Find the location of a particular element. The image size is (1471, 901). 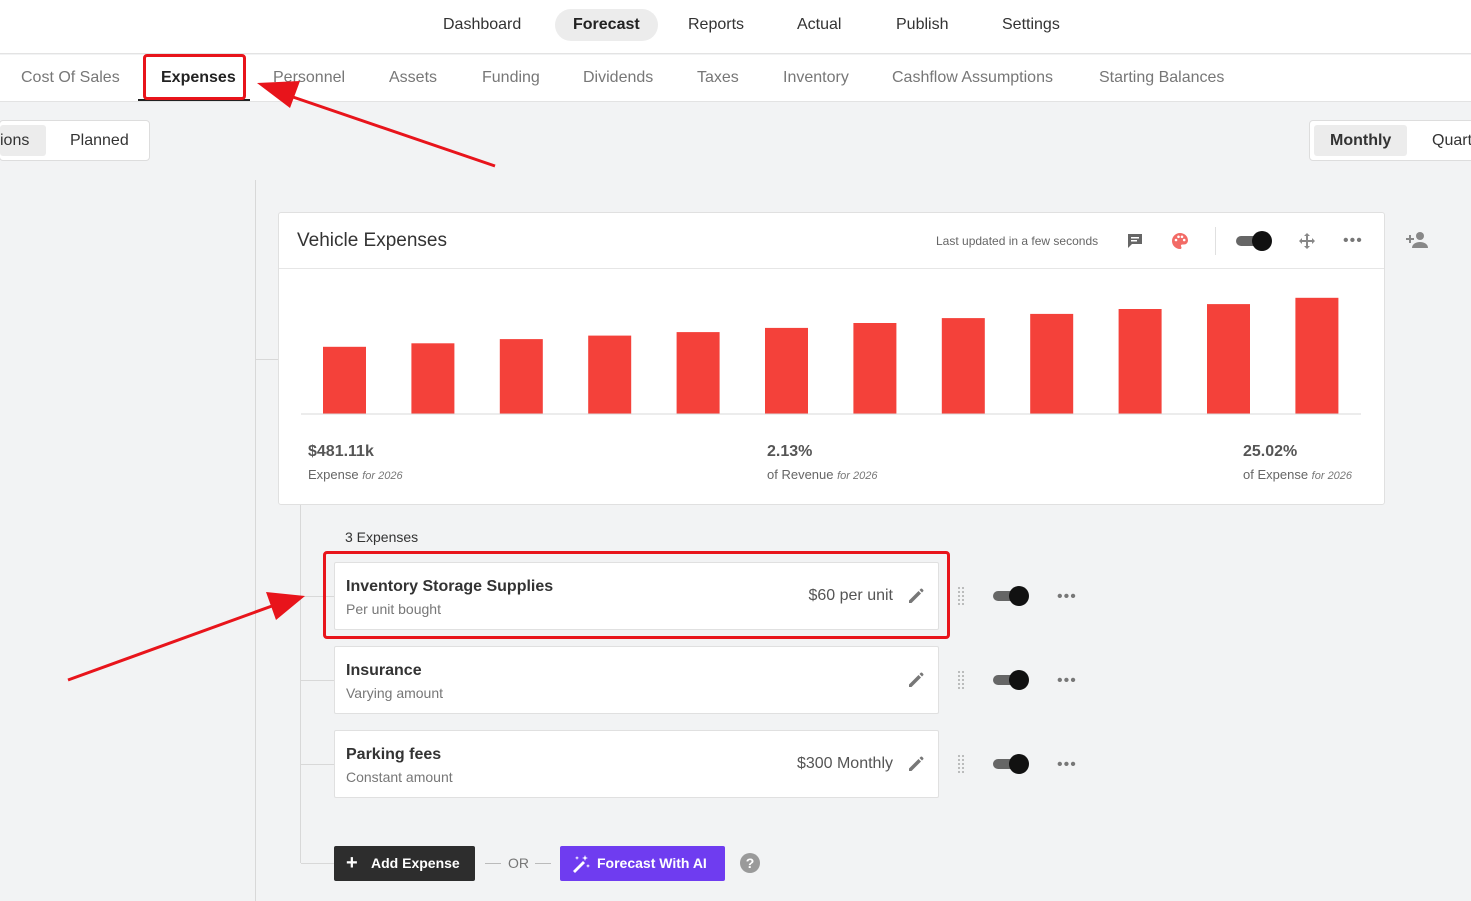

expense-amount: $300 Monthly is located at coordinates (844, 763).